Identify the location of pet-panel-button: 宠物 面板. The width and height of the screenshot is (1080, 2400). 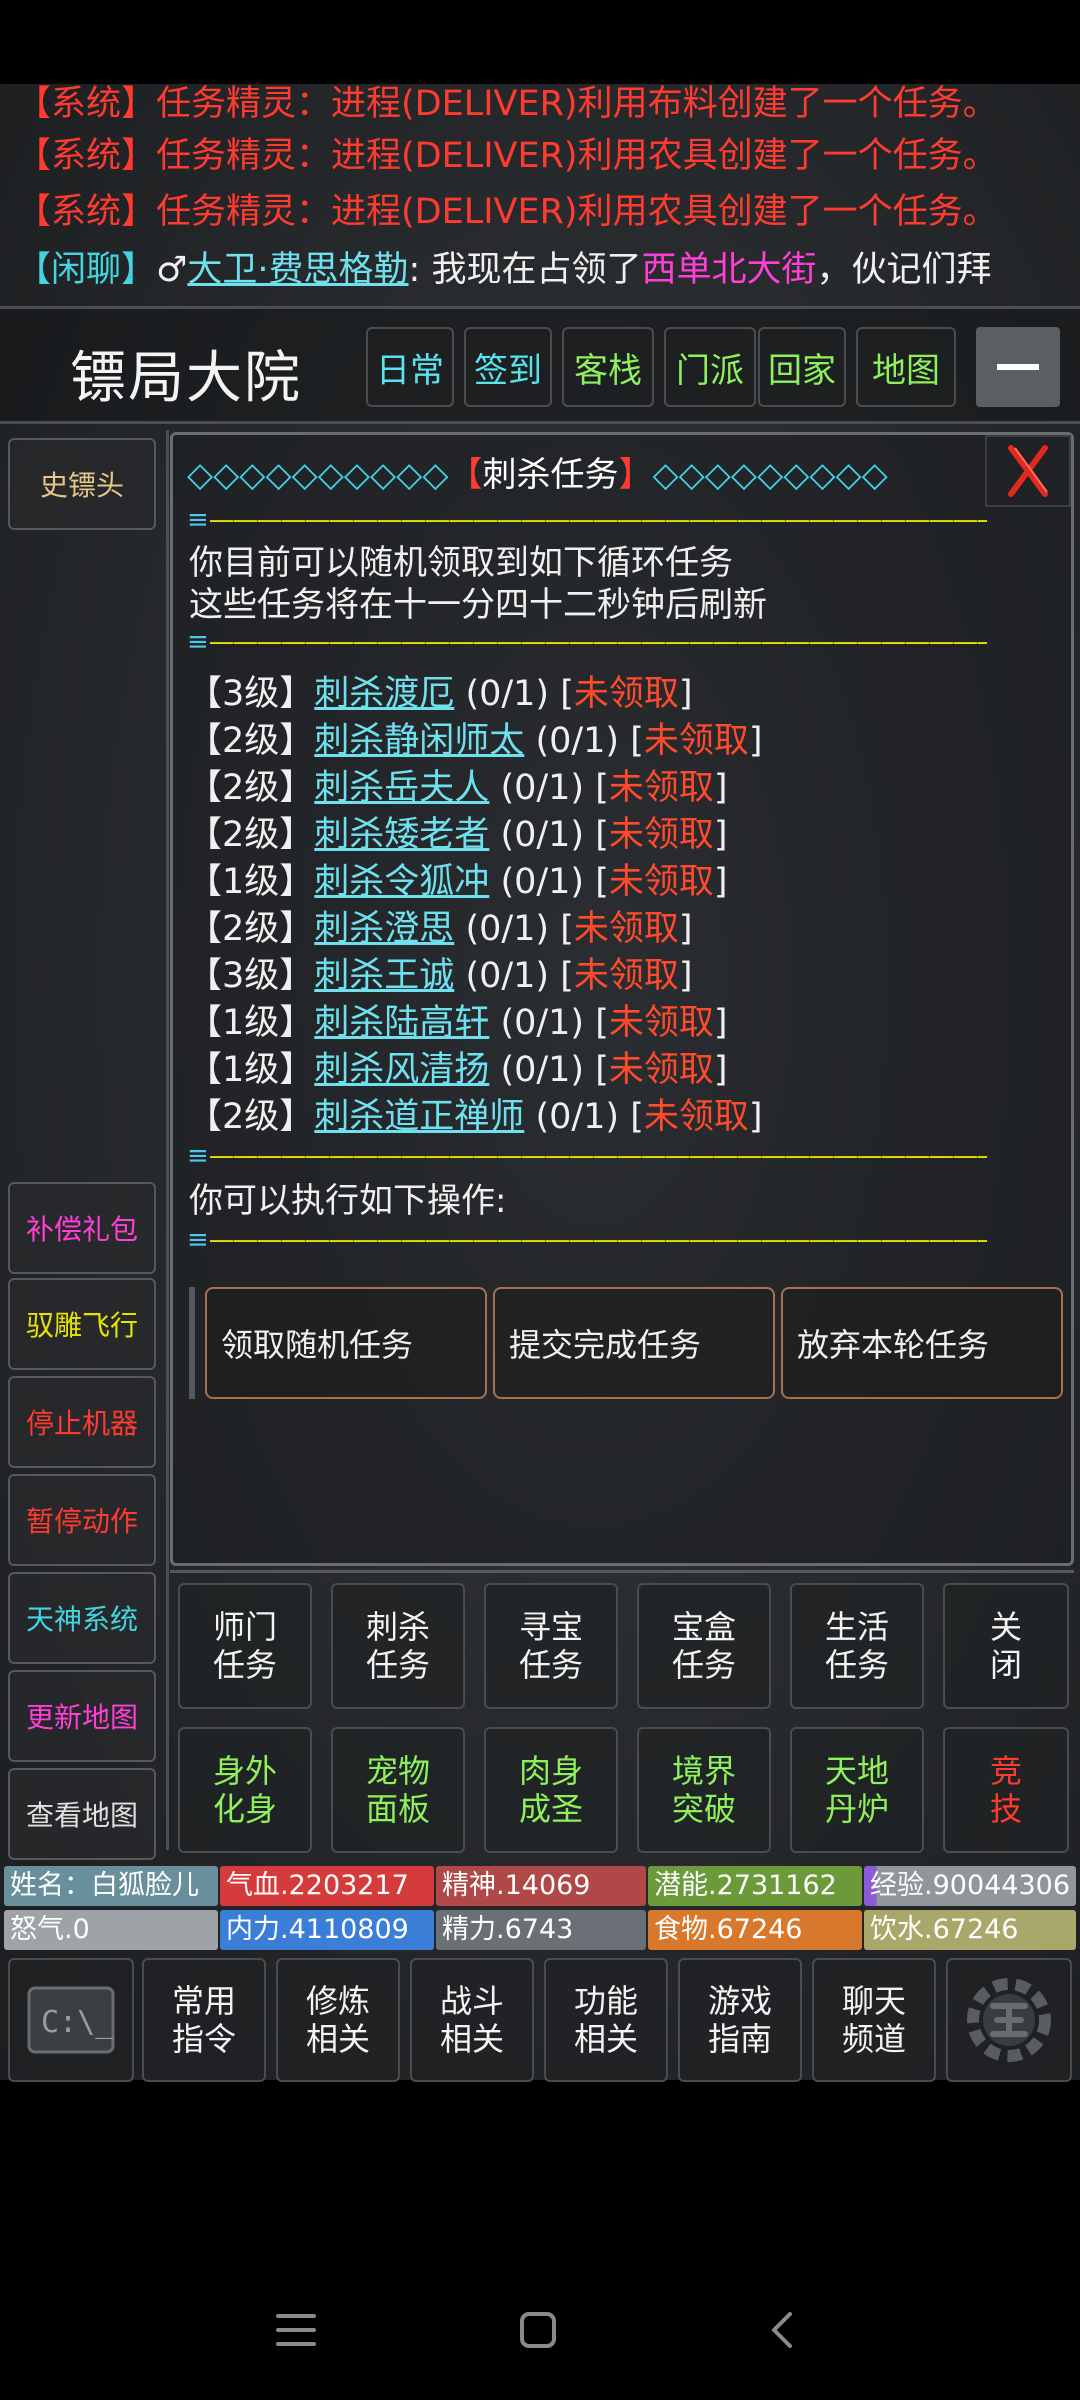
(398, 1790).